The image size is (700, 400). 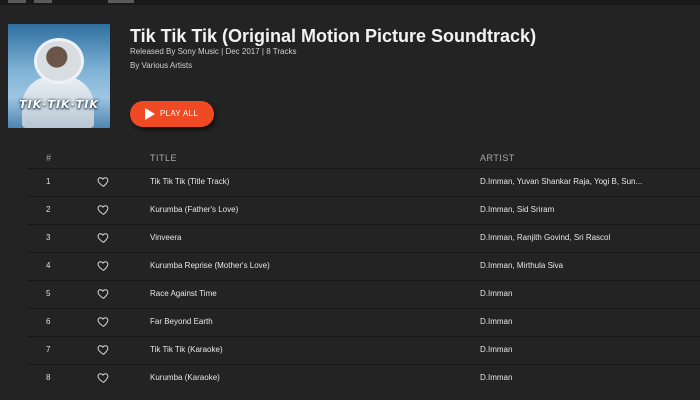 What do you see at coordinates (521, 265) in the screenshot?
I see `track-artist: D.Imman, Mirthula Siva` at bounding box center [521, 265].